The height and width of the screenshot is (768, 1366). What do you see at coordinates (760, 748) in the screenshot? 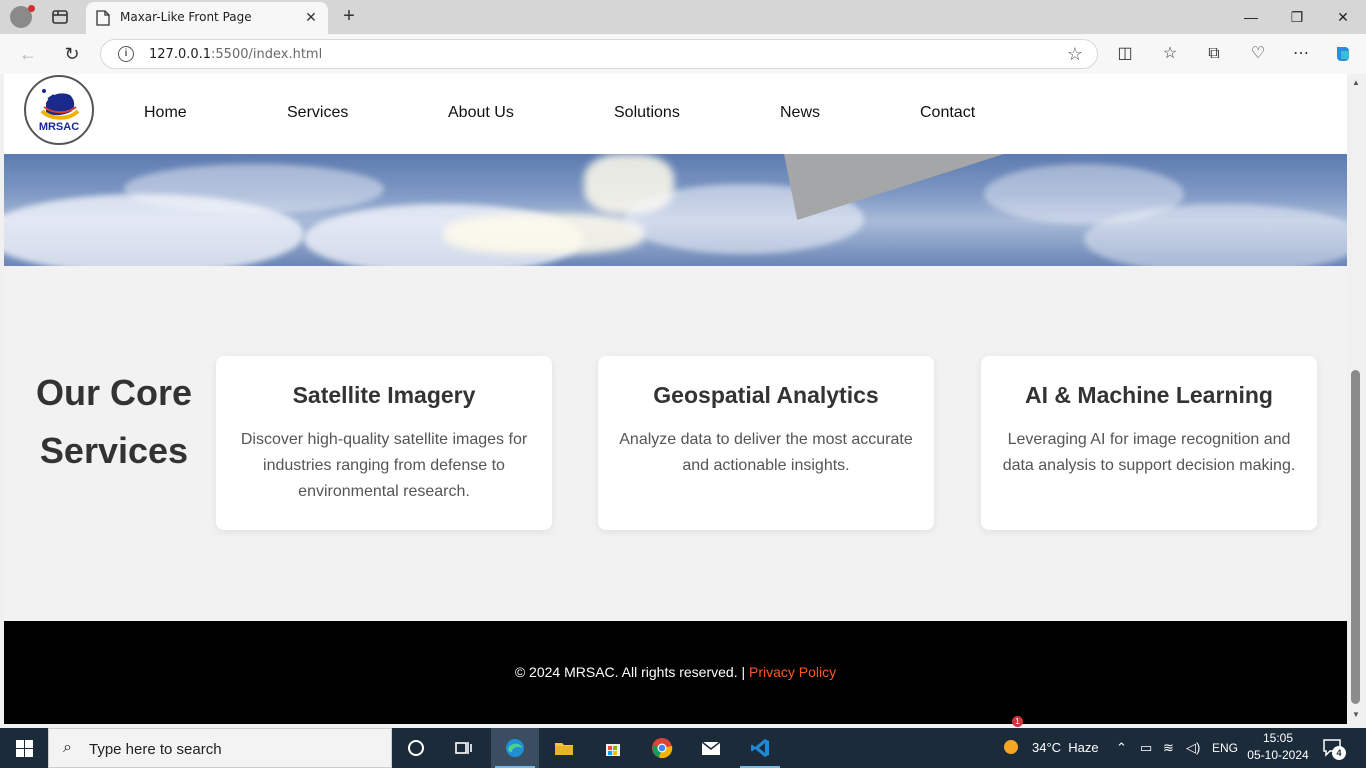
I see `vscode-icon` at bounding box center [760, 748].